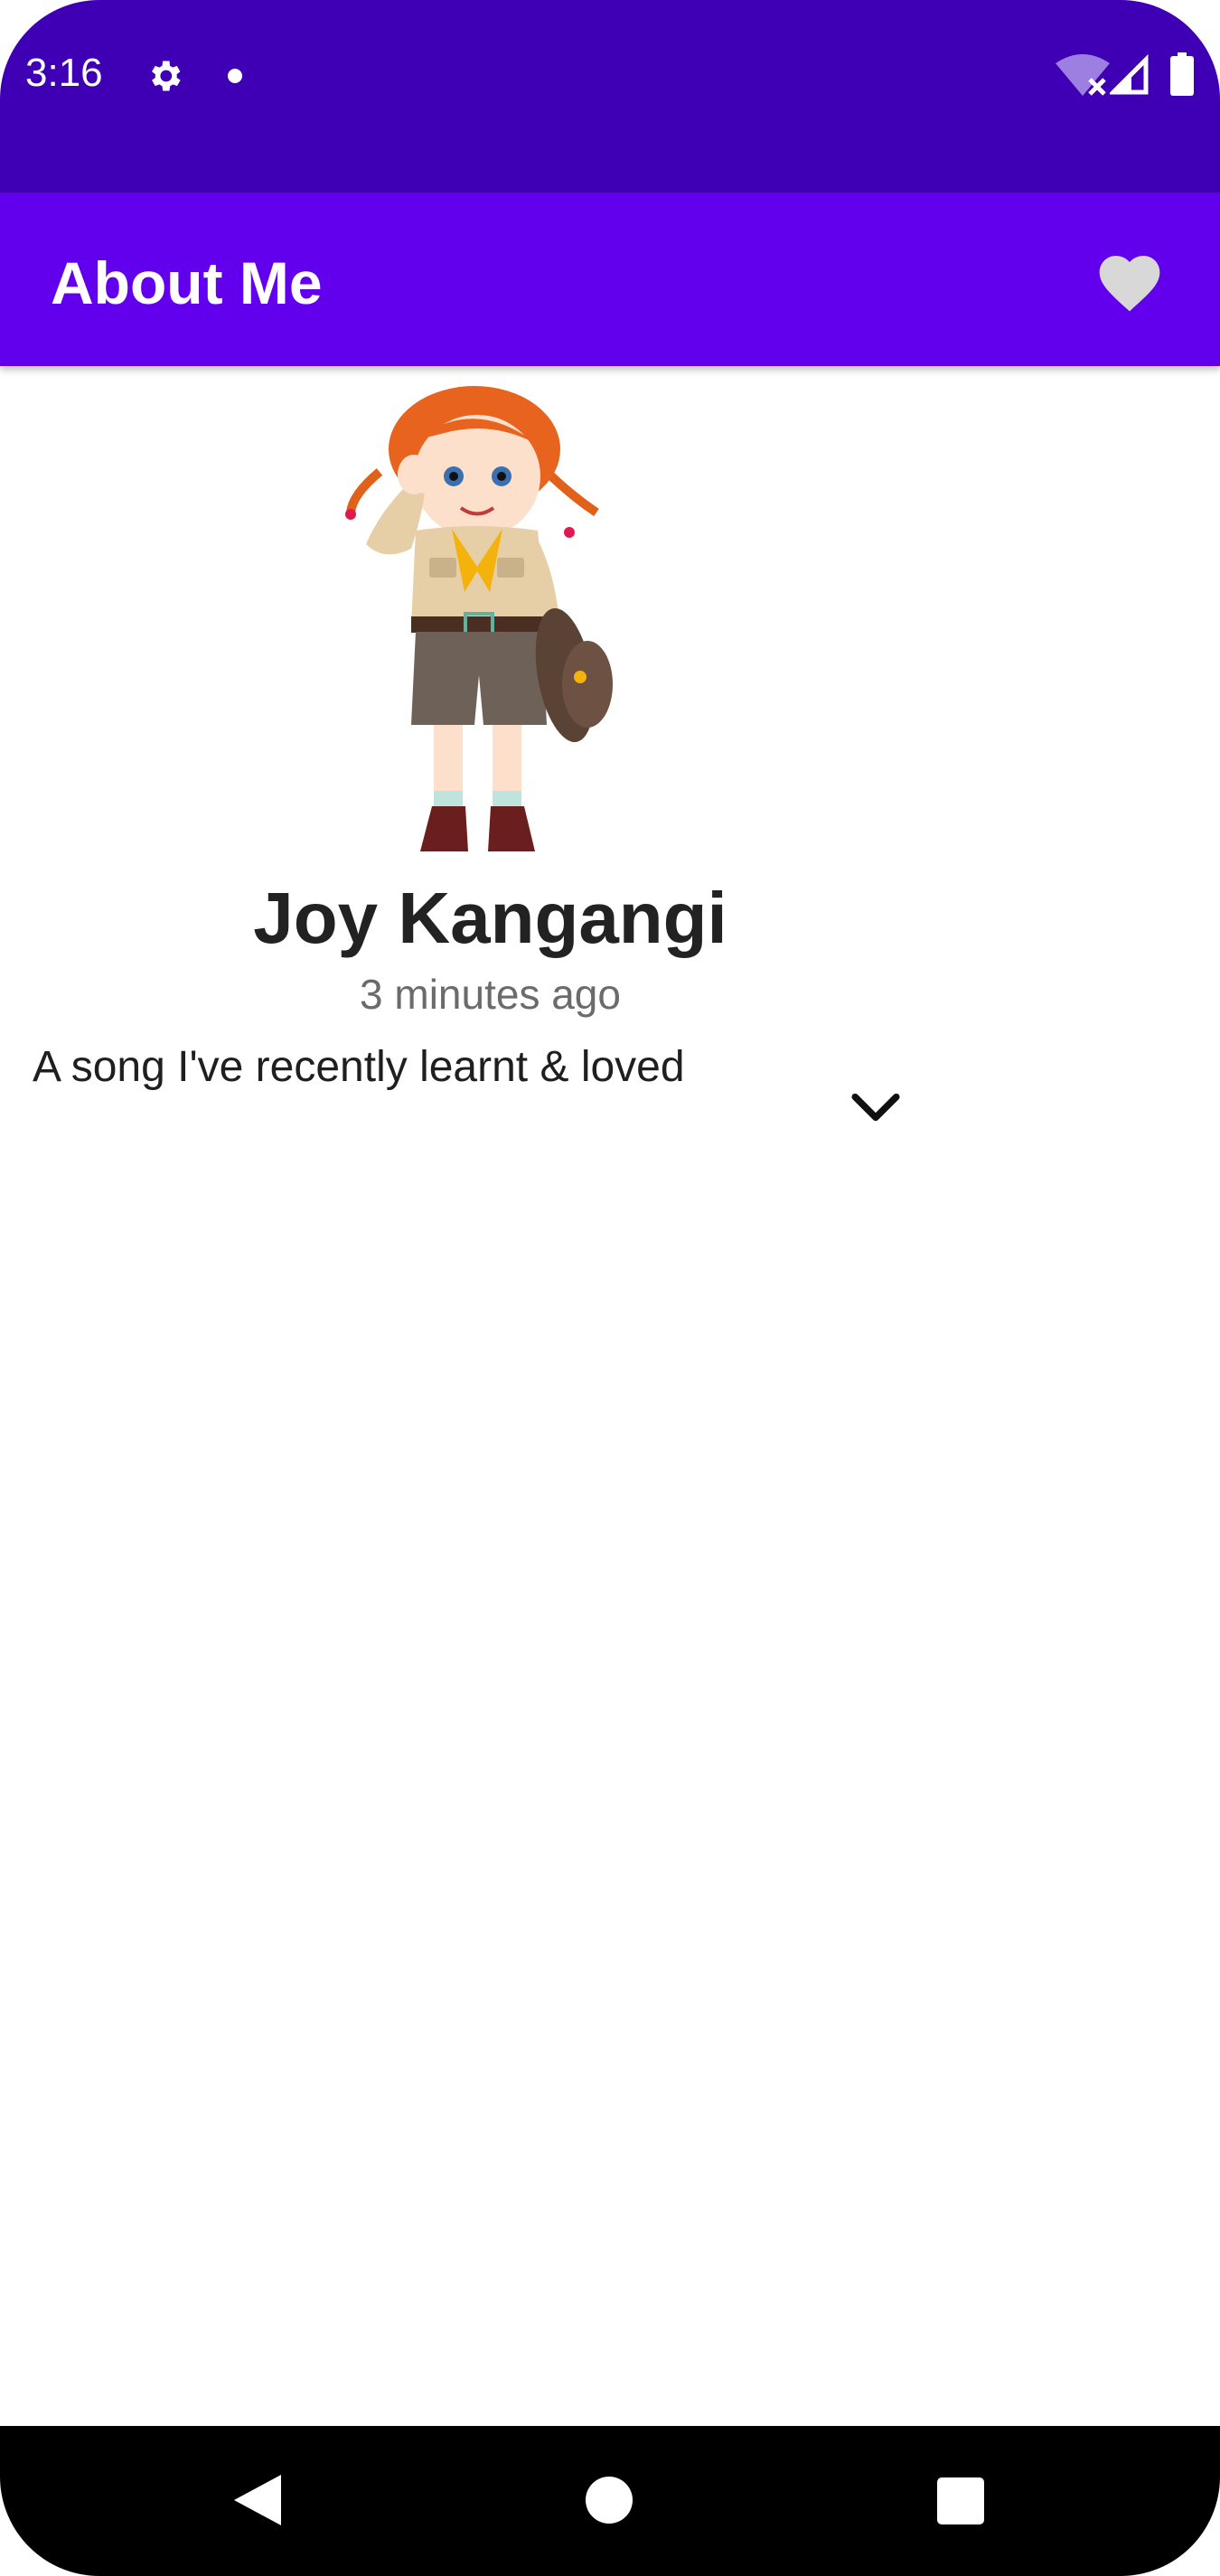 This screenshot has height=2576, width=1220. I want to click on profile-timestamp: 3 minutes ago, so click(490, 994).